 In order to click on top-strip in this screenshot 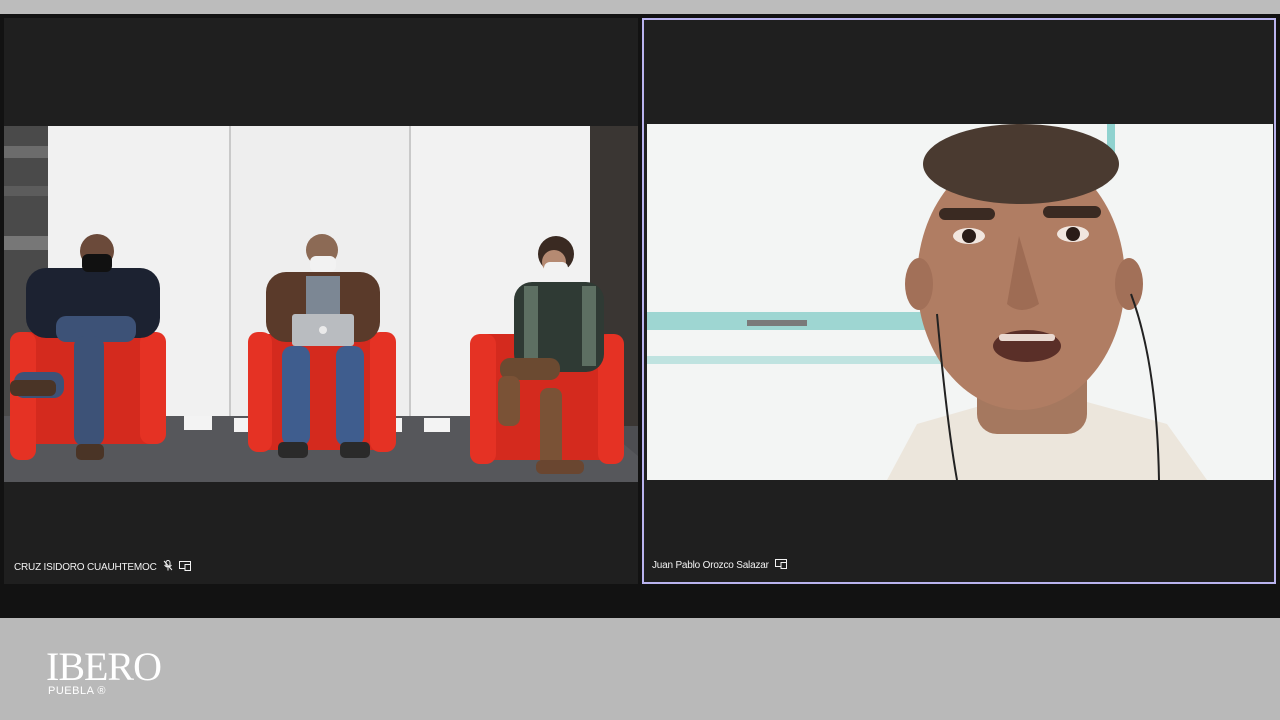, I will do `click(640, 7)`.